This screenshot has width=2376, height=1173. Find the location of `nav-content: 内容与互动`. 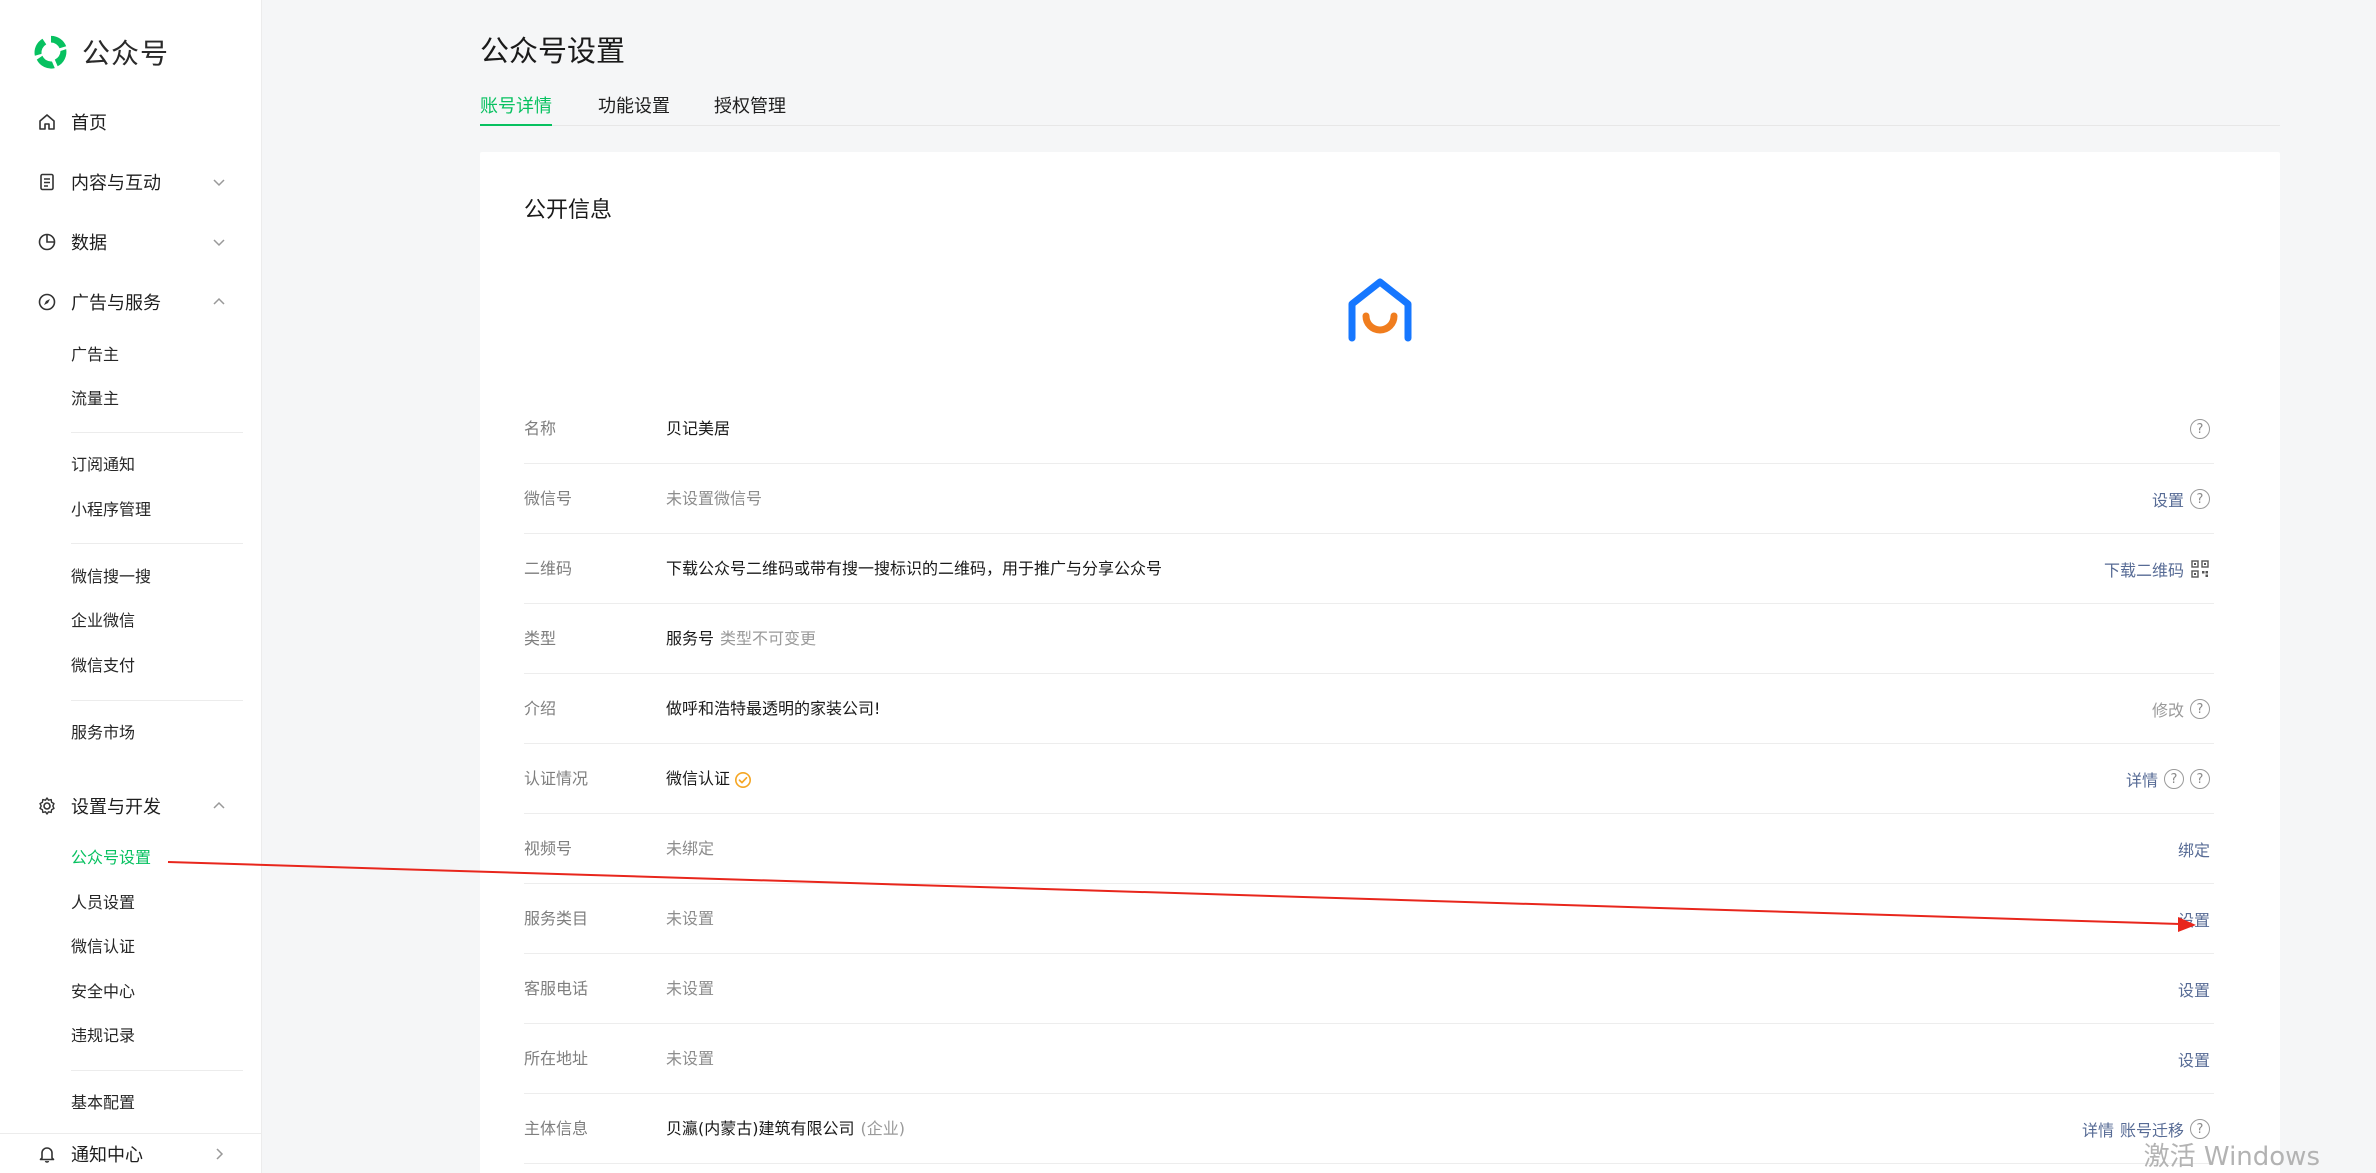

nav-content: 内容与互动 is located at coordinates (130, 182).